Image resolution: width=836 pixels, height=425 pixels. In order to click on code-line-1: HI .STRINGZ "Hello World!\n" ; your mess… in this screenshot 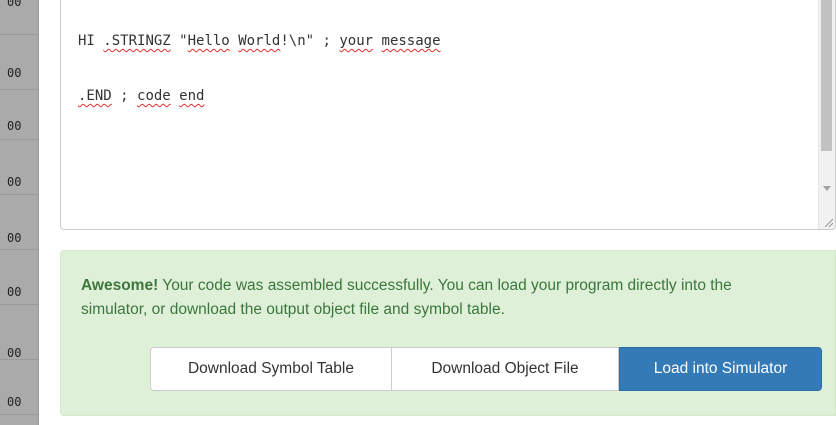, I will do `click(259, 41)`.